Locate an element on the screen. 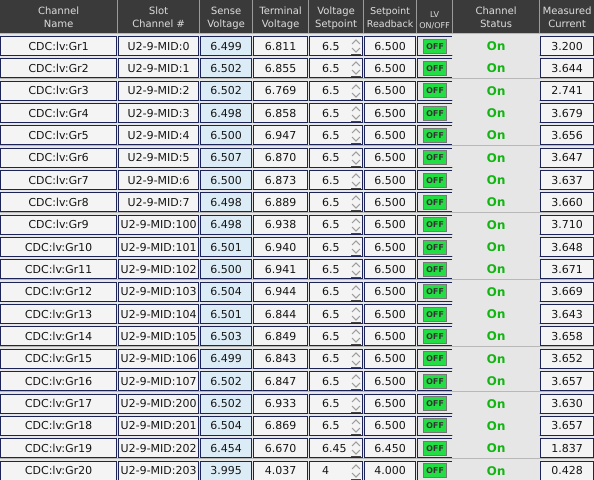 This screenshot has height=480, width=594. channel-name: CDC:lv:Gr18 is located at coordinates (58, 426).